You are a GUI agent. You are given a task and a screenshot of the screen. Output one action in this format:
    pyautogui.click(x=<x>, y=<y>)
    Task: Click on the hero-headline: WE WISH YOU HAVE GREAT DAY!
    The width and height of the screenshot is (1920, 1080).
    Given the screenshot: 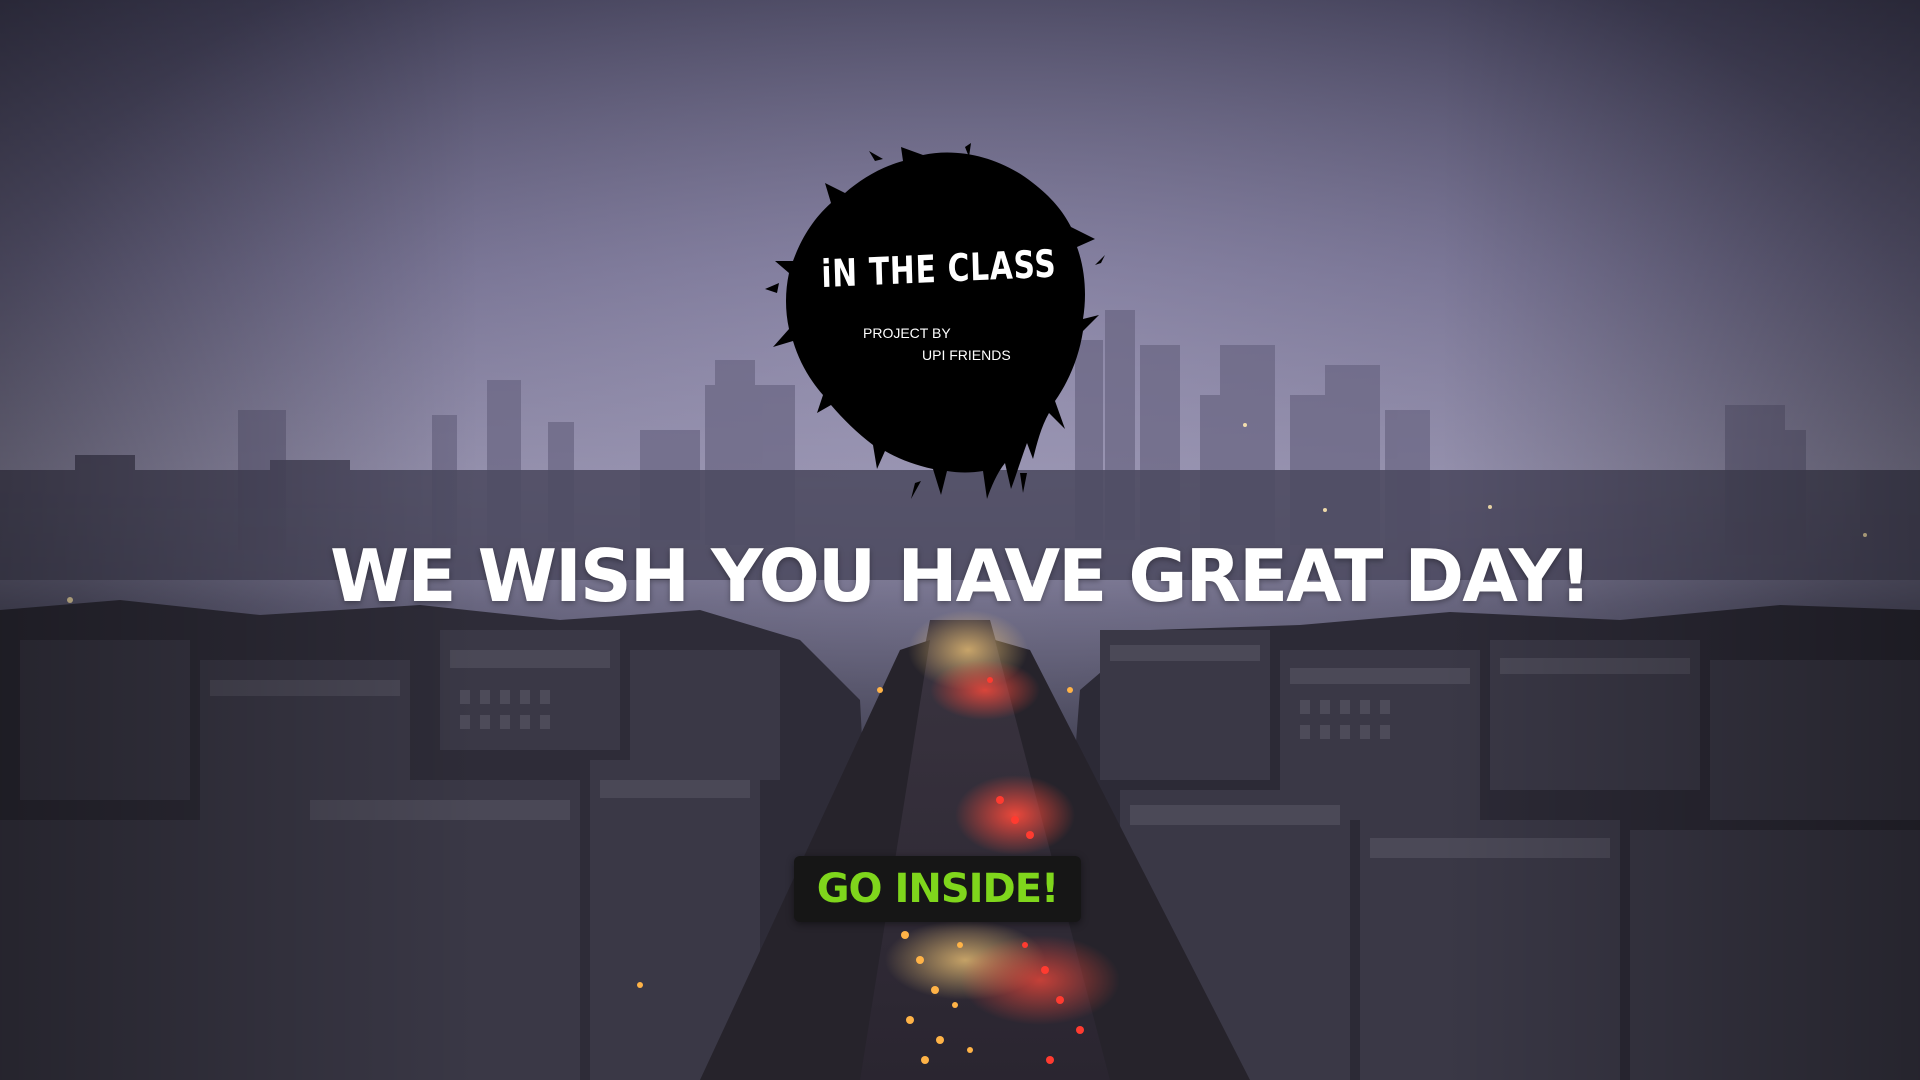 What is the action you would take?
    pyautogui.click(x=960, y=576)
    